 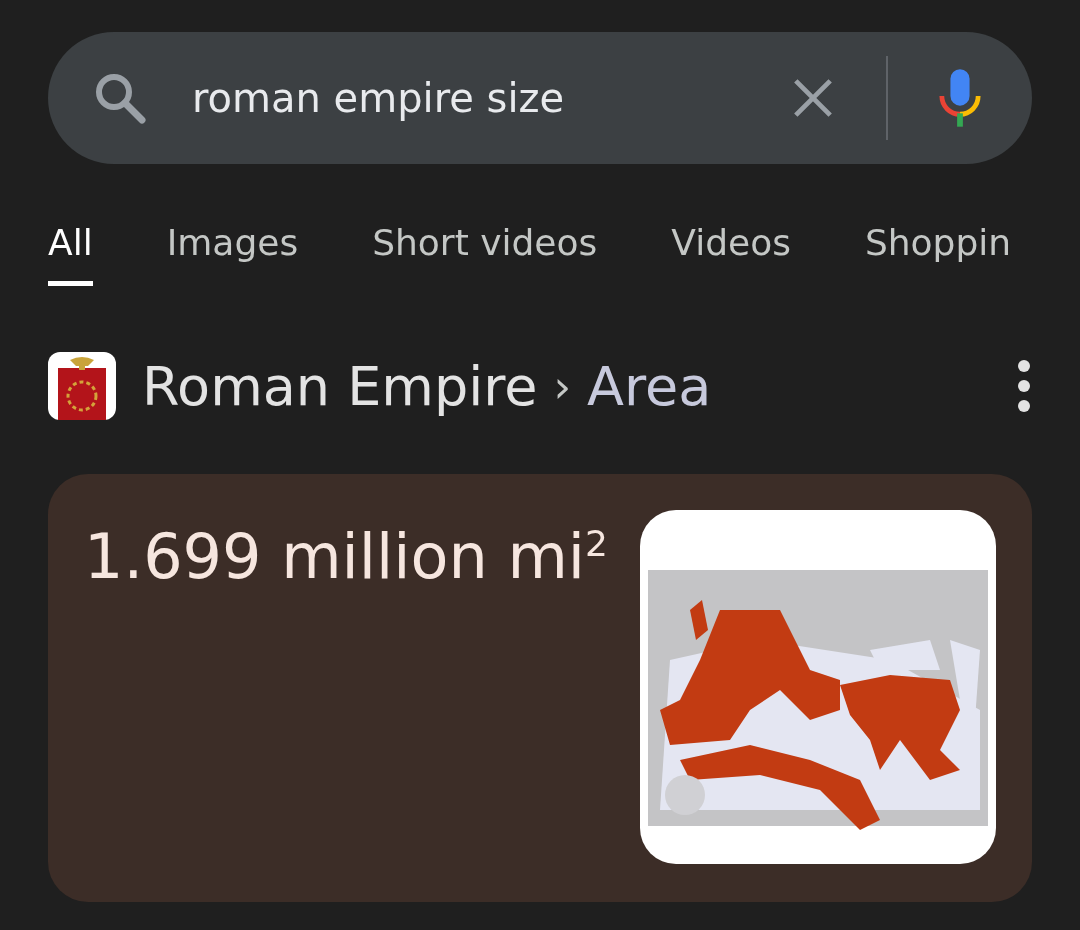 What do you see at coordinates (492, 98) in the screenshot?
I see `search-query: roman empire size` at bounding box center [492, 98].